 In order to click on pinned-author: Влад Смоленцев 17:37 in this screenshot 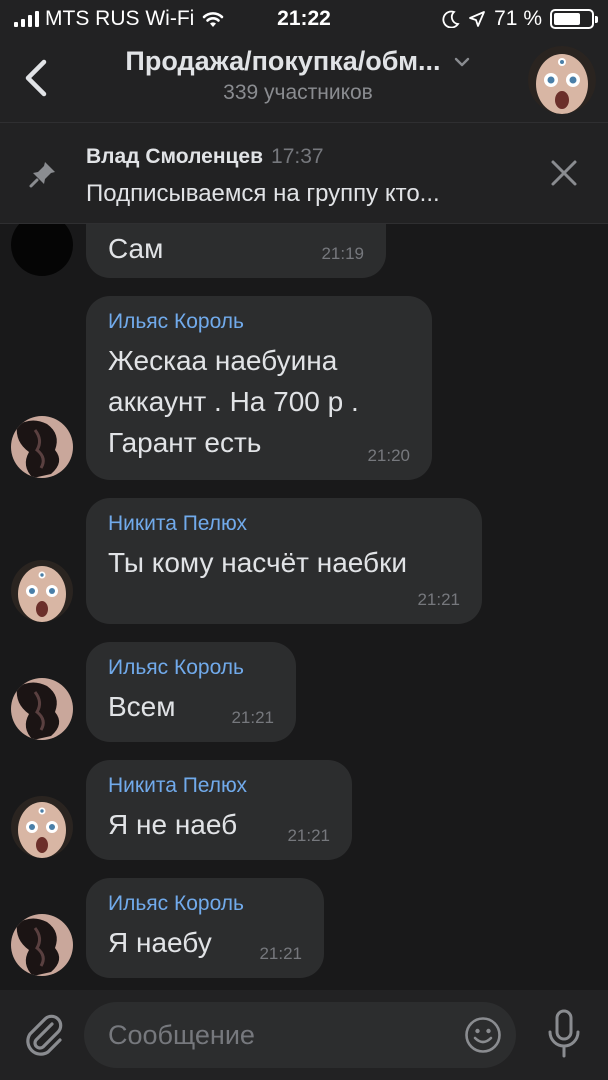, I will do `click(205, 157)`.